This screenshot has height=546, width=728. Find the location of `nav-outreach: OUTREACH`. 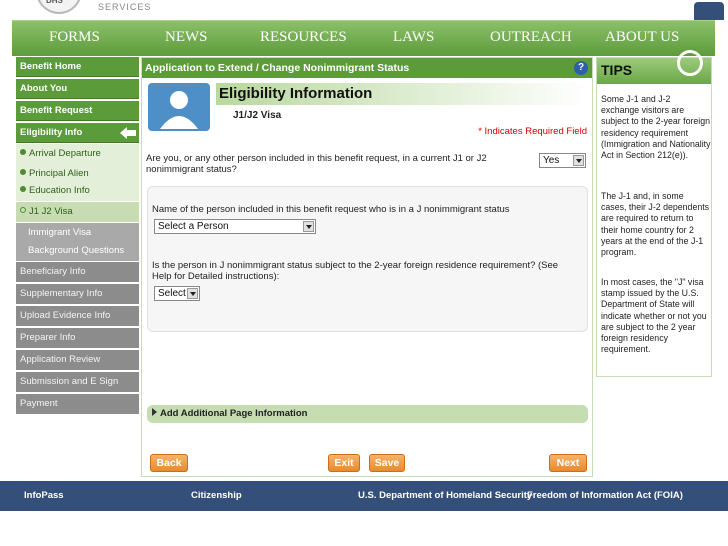

nav-outreach: OUTREACH is located at coordinates (531, 37).